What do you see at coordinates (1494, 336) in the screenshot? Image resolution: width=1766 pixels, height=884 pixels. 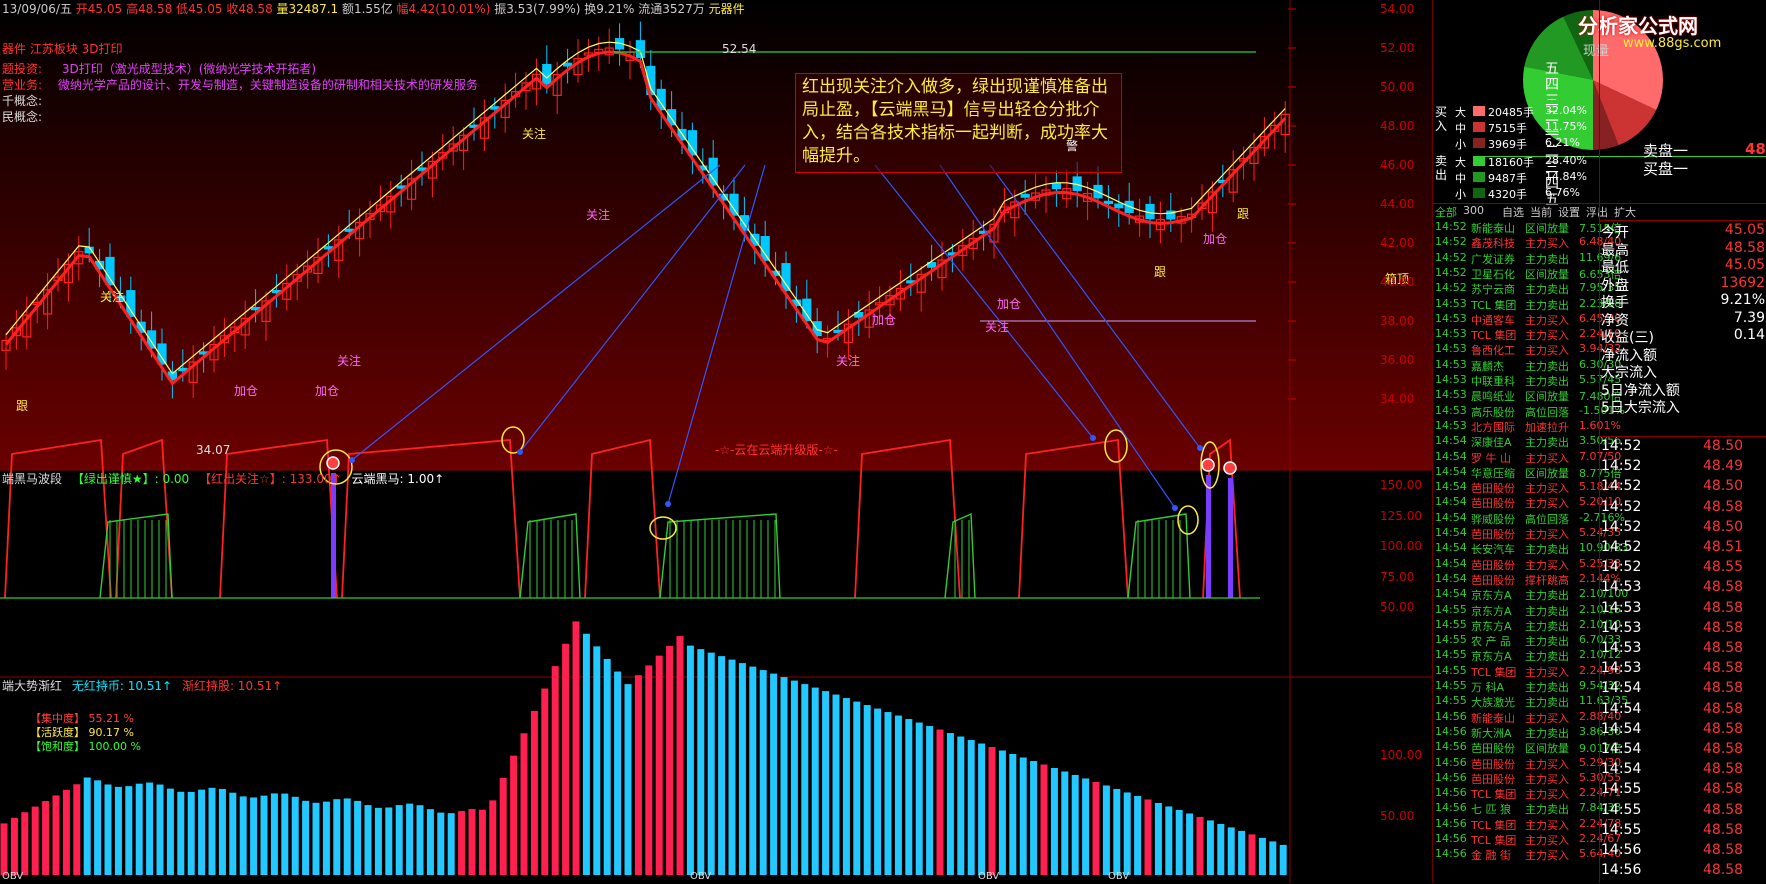 I see `radar-stock-name: TCL 集团` at bounding box center [1494, 336].